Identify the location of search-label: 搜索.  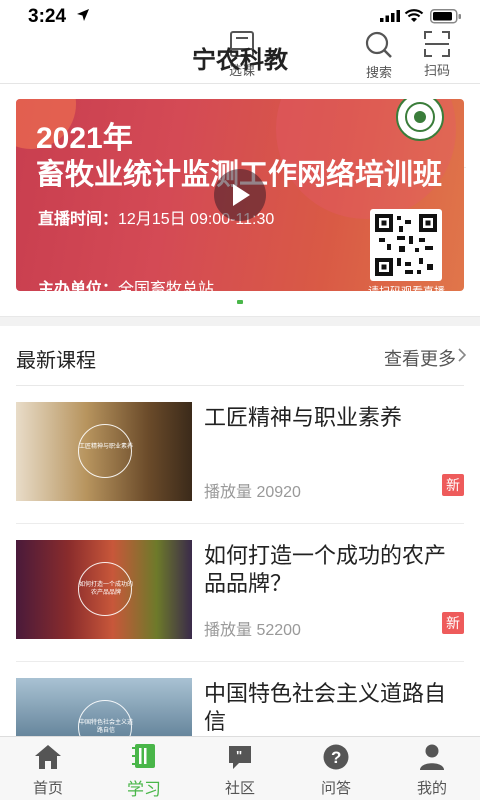
(378, 72).